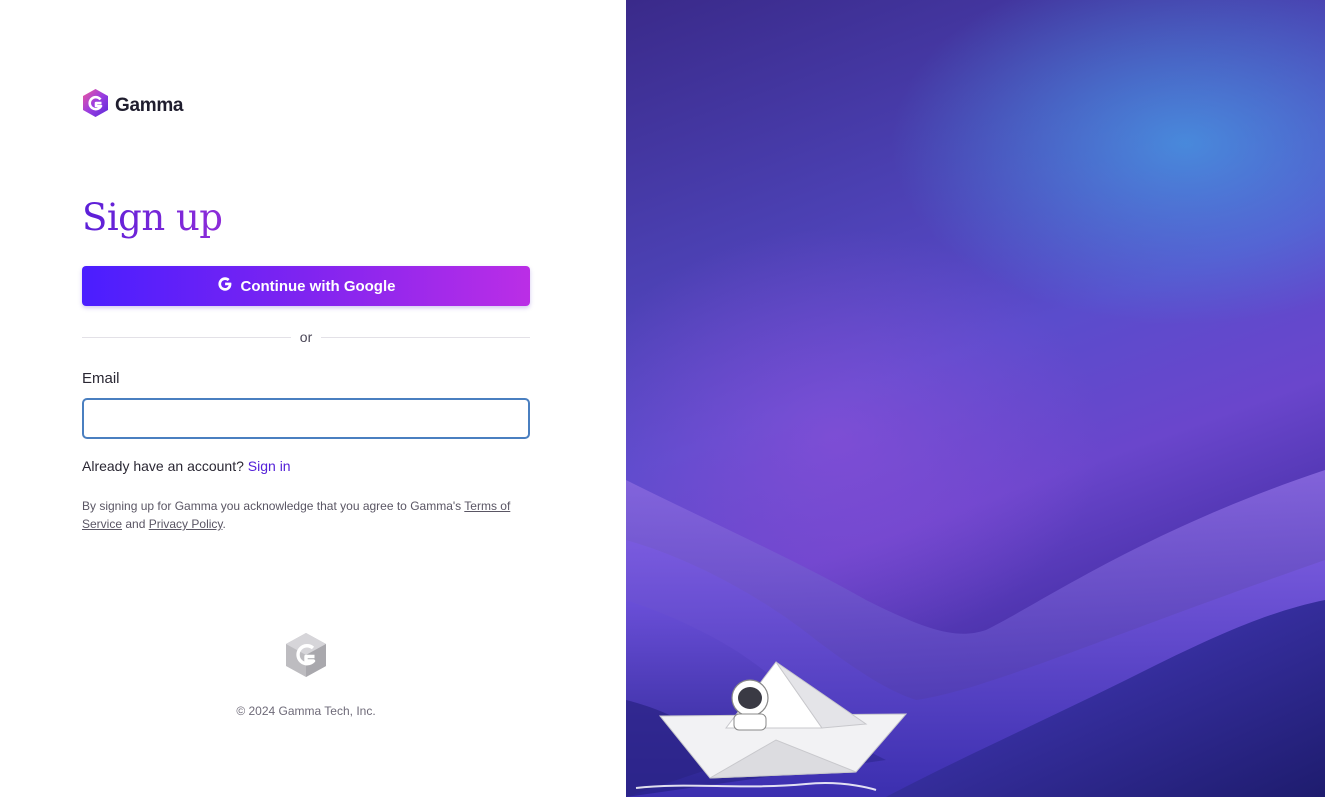 This screenshot has height=797, width=1325. What do you see at coordinates (269, 466) in the screenshot?
I see `sign-in-link: Sign in` at bounding box center [269, 466].